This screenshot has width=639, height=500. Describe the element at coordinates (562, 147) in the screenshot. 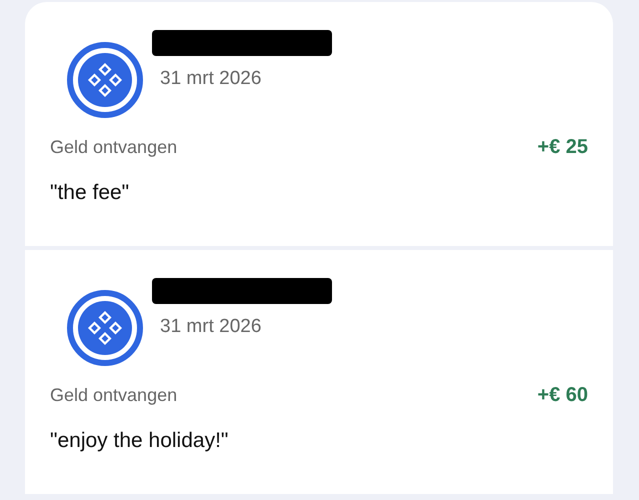

I see `transaction-amount: +€ 25` at that location.